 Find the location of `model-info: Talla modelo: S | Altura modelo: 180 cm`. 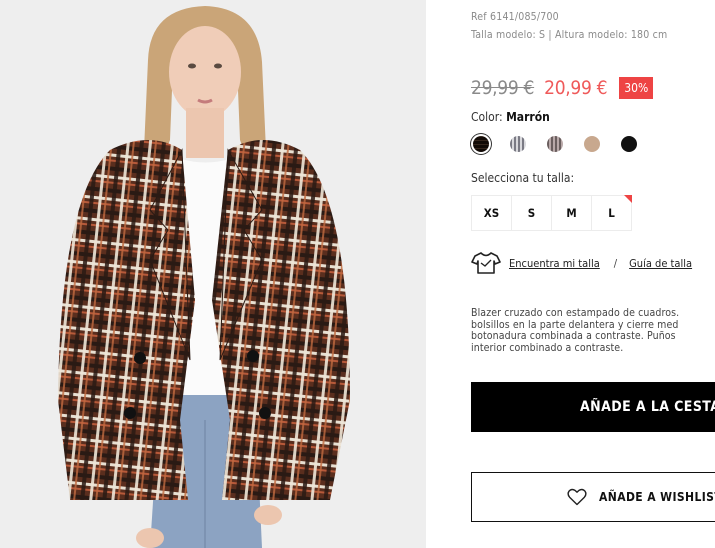

model-info: Talla modelo: S | Altura modelo: 180 cm is located at coordinates (569, 35).